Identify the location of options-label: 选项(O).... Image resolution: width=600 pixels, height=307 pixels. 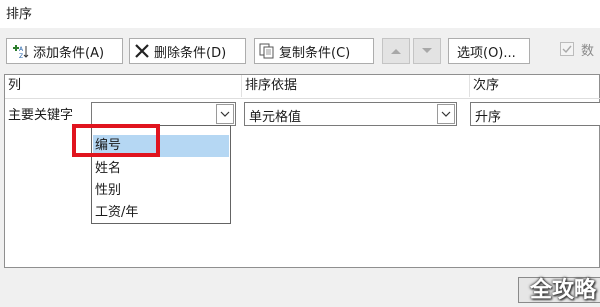
(486, 53).